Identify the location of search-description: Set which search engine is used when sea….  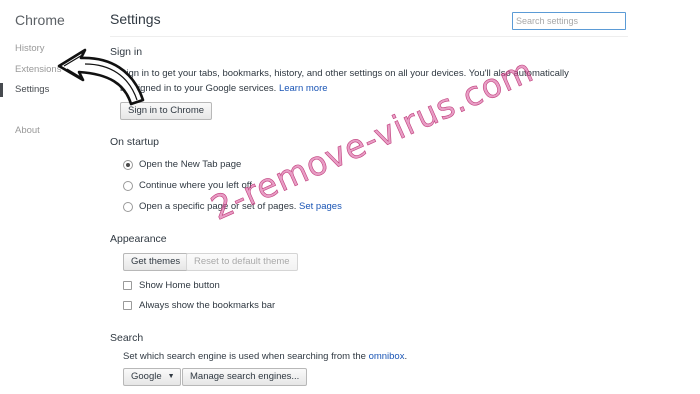
(265, 356).